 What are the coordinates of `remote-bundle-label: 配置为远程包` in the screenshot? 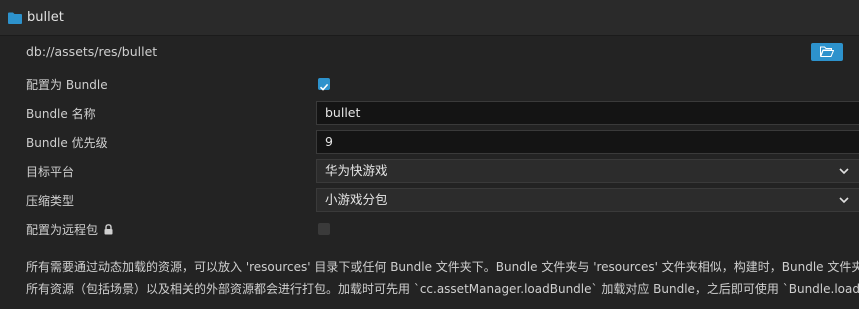 It's located at (69, 229).